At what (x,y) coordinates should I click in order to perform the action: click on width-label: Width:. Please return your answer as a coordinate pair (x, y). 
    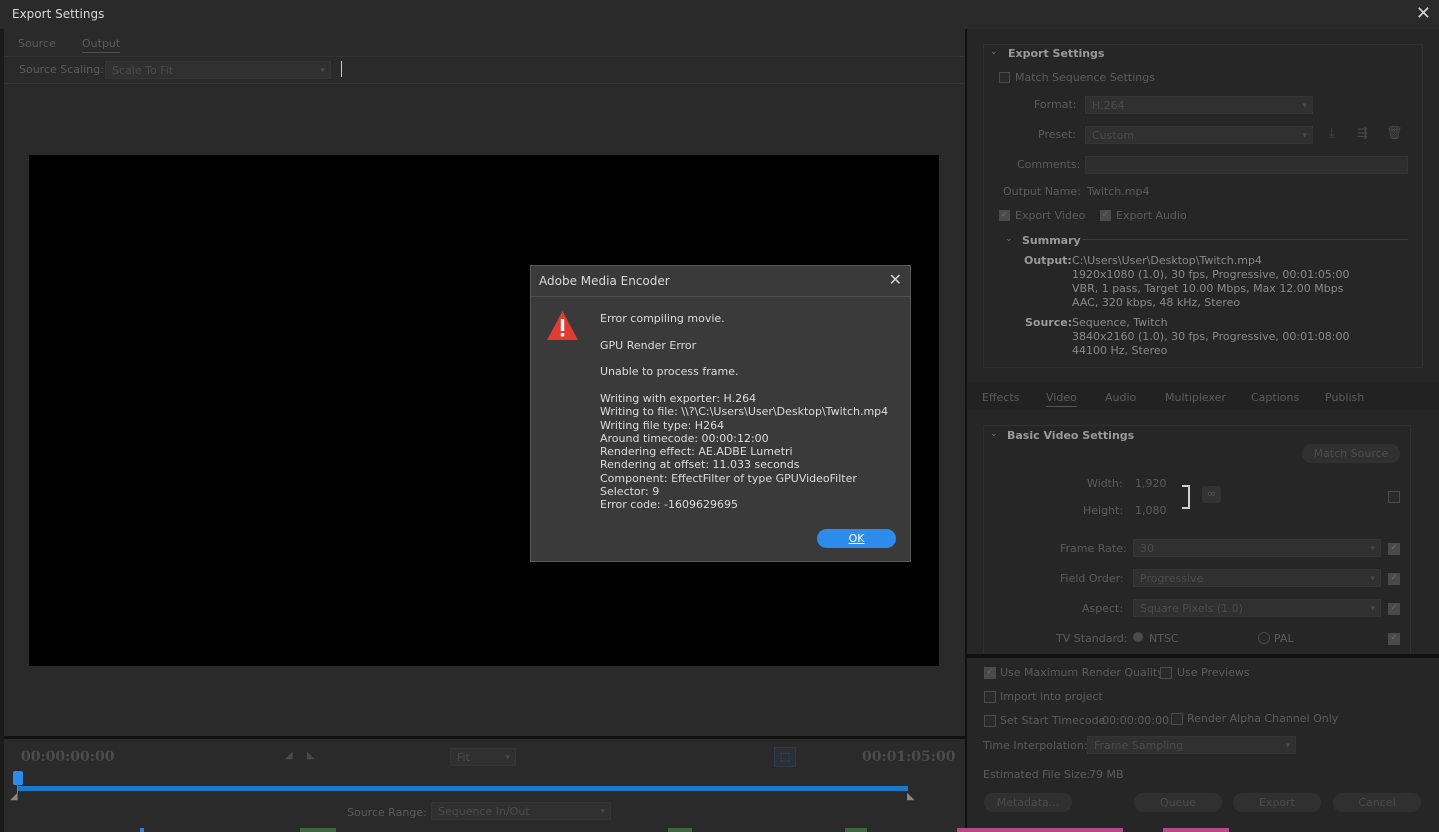
    Looking at the image, I should click on (1105, 483).